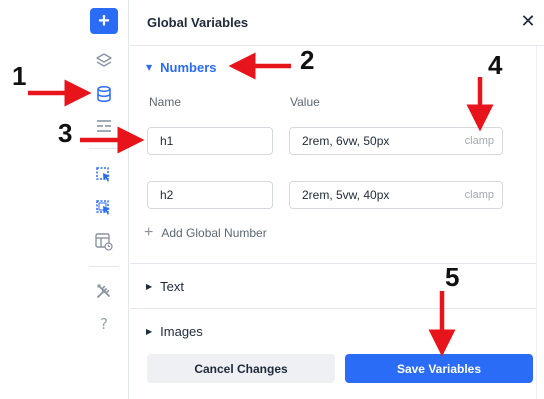 This screenshot has height=399, width=544. Describe the element at coordinates (167, 195) in the screenshot. I see `variable-name-value: h2` at that location.